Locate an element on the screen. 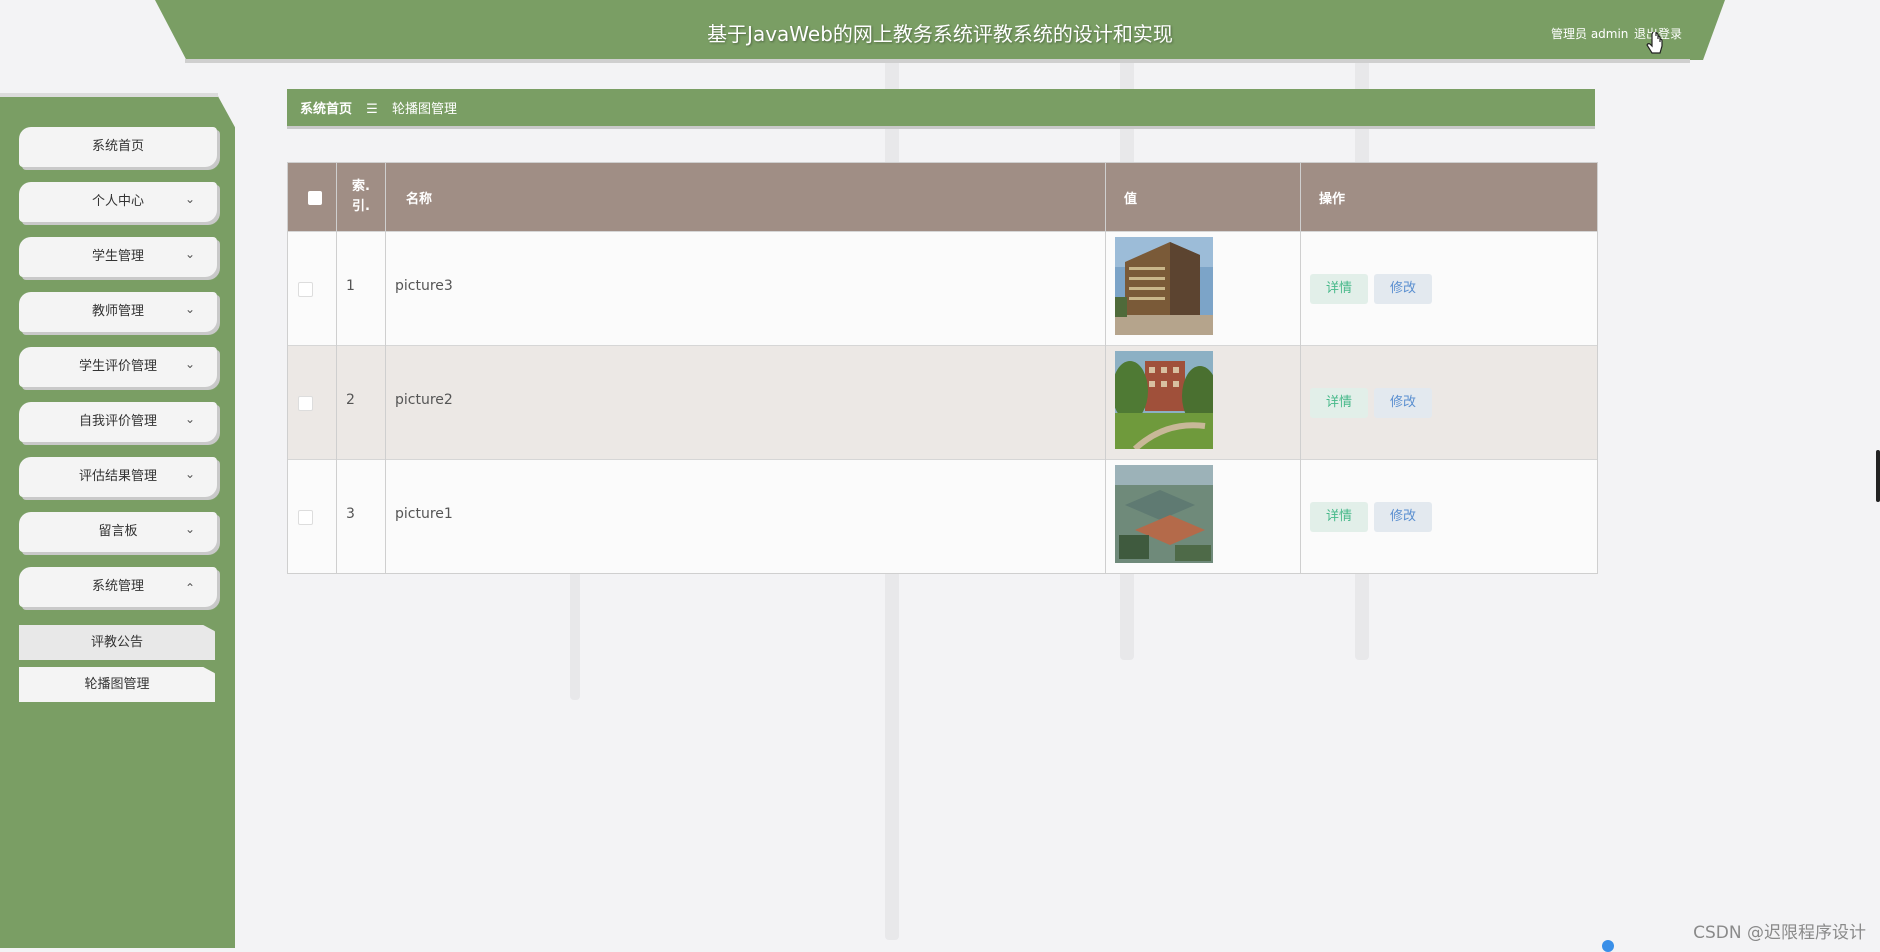 The height and width of the screenshot is (952, 1880). sidebar-item-label: 系统首页 is located at coordinates (117, 146).